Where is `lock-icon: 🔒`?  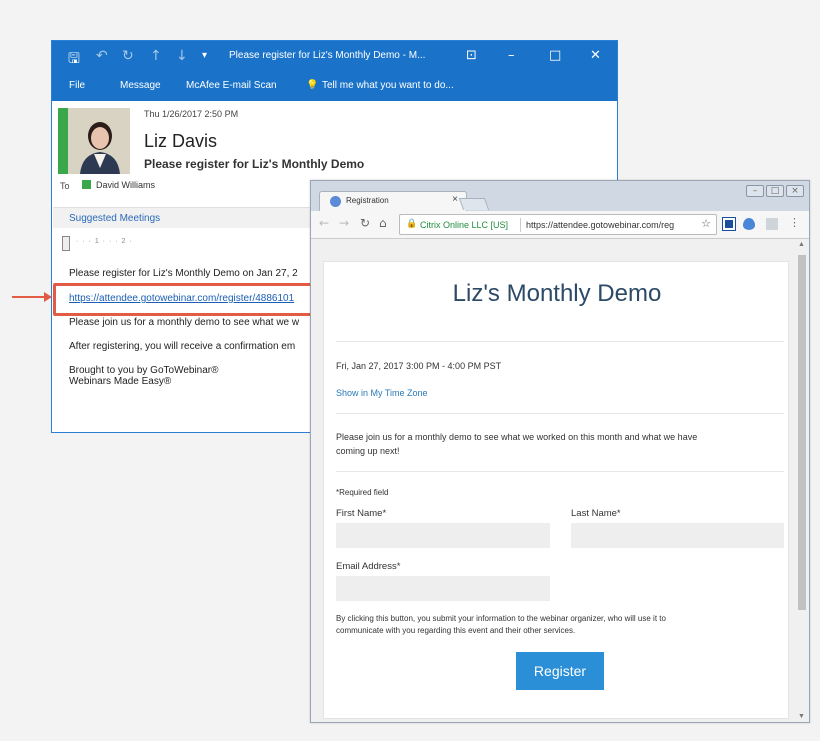
lock-icon: 🔒 is located at coordinates (412, 224).